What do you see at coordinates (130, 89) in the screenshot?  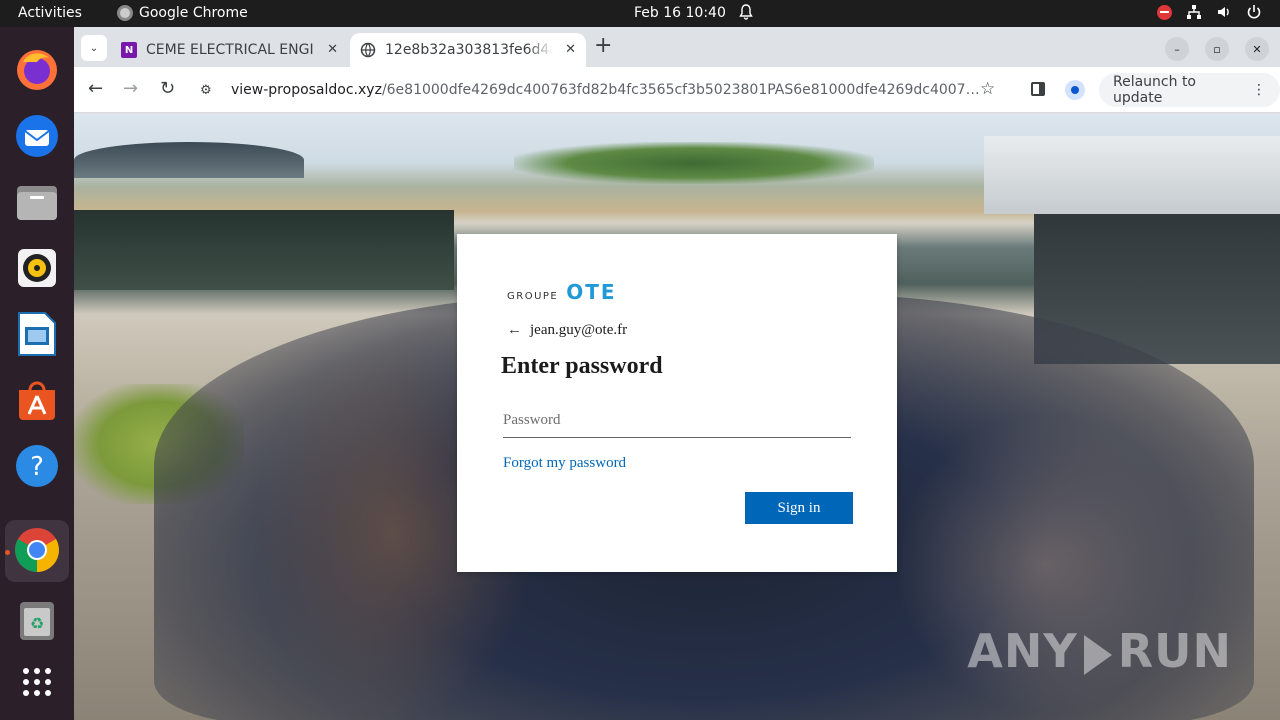 I see `forward-icon: →` at bounding box center [130, 89].